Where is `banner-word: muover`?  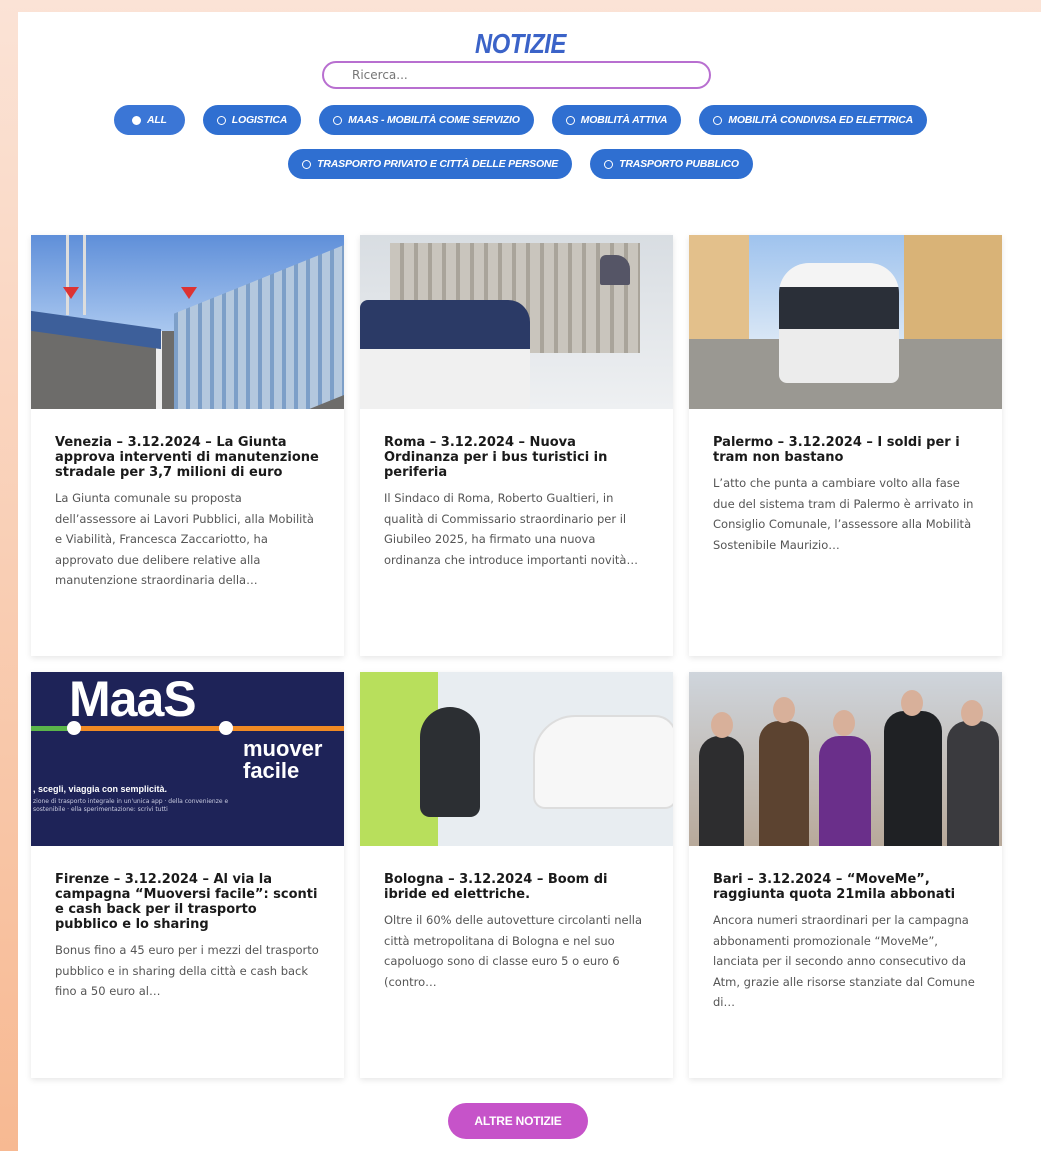
banner-word: muover is located at coordinates (283, 748).